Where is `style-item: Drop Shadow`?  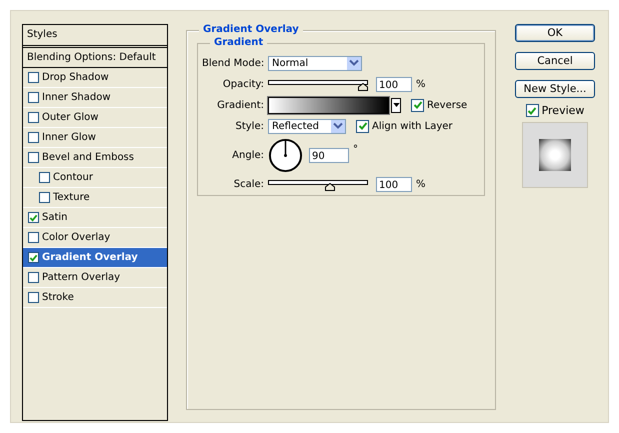 style-item: Drop Shadow is located at coordinates (95, 78).